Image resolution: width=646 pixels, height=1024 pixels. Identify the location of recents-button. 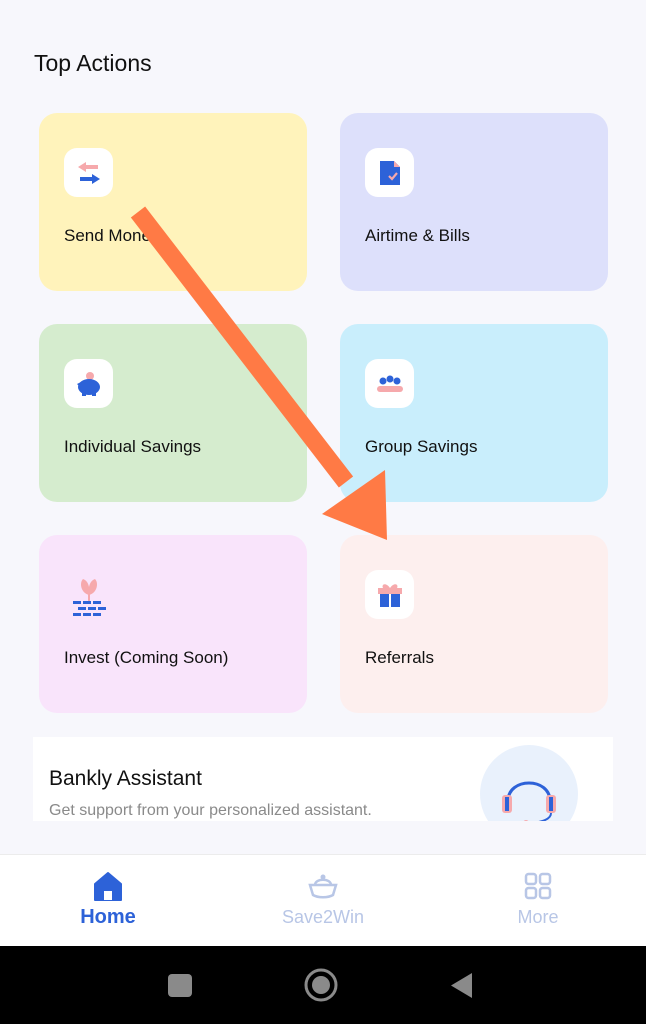
(180, 985).